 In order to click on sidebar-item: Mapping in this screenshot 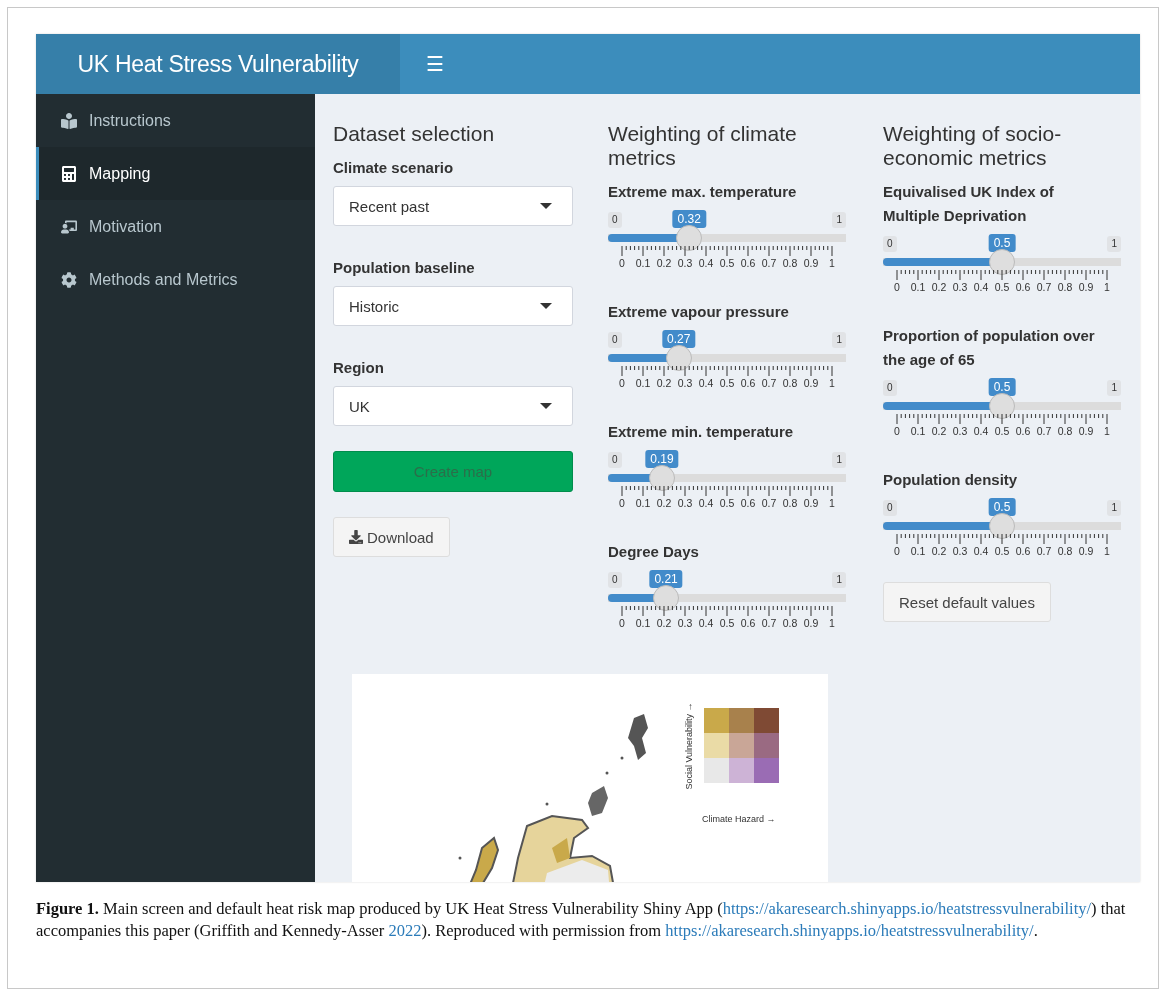, I will do `click(175, 173)`.